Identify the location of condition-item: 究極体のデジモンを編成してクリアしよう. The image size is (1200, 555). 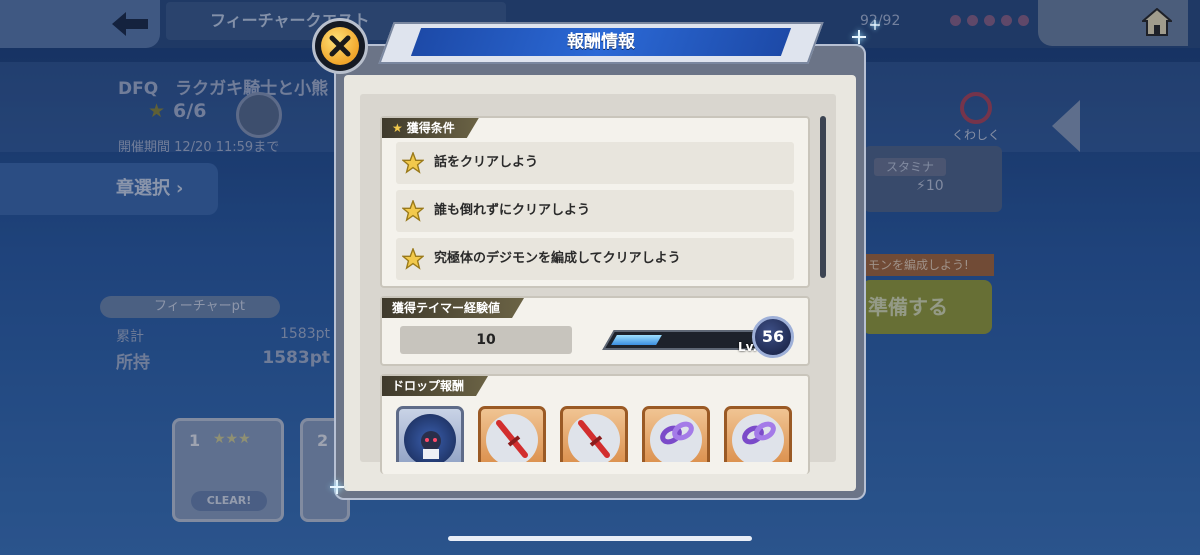
(595, 259).